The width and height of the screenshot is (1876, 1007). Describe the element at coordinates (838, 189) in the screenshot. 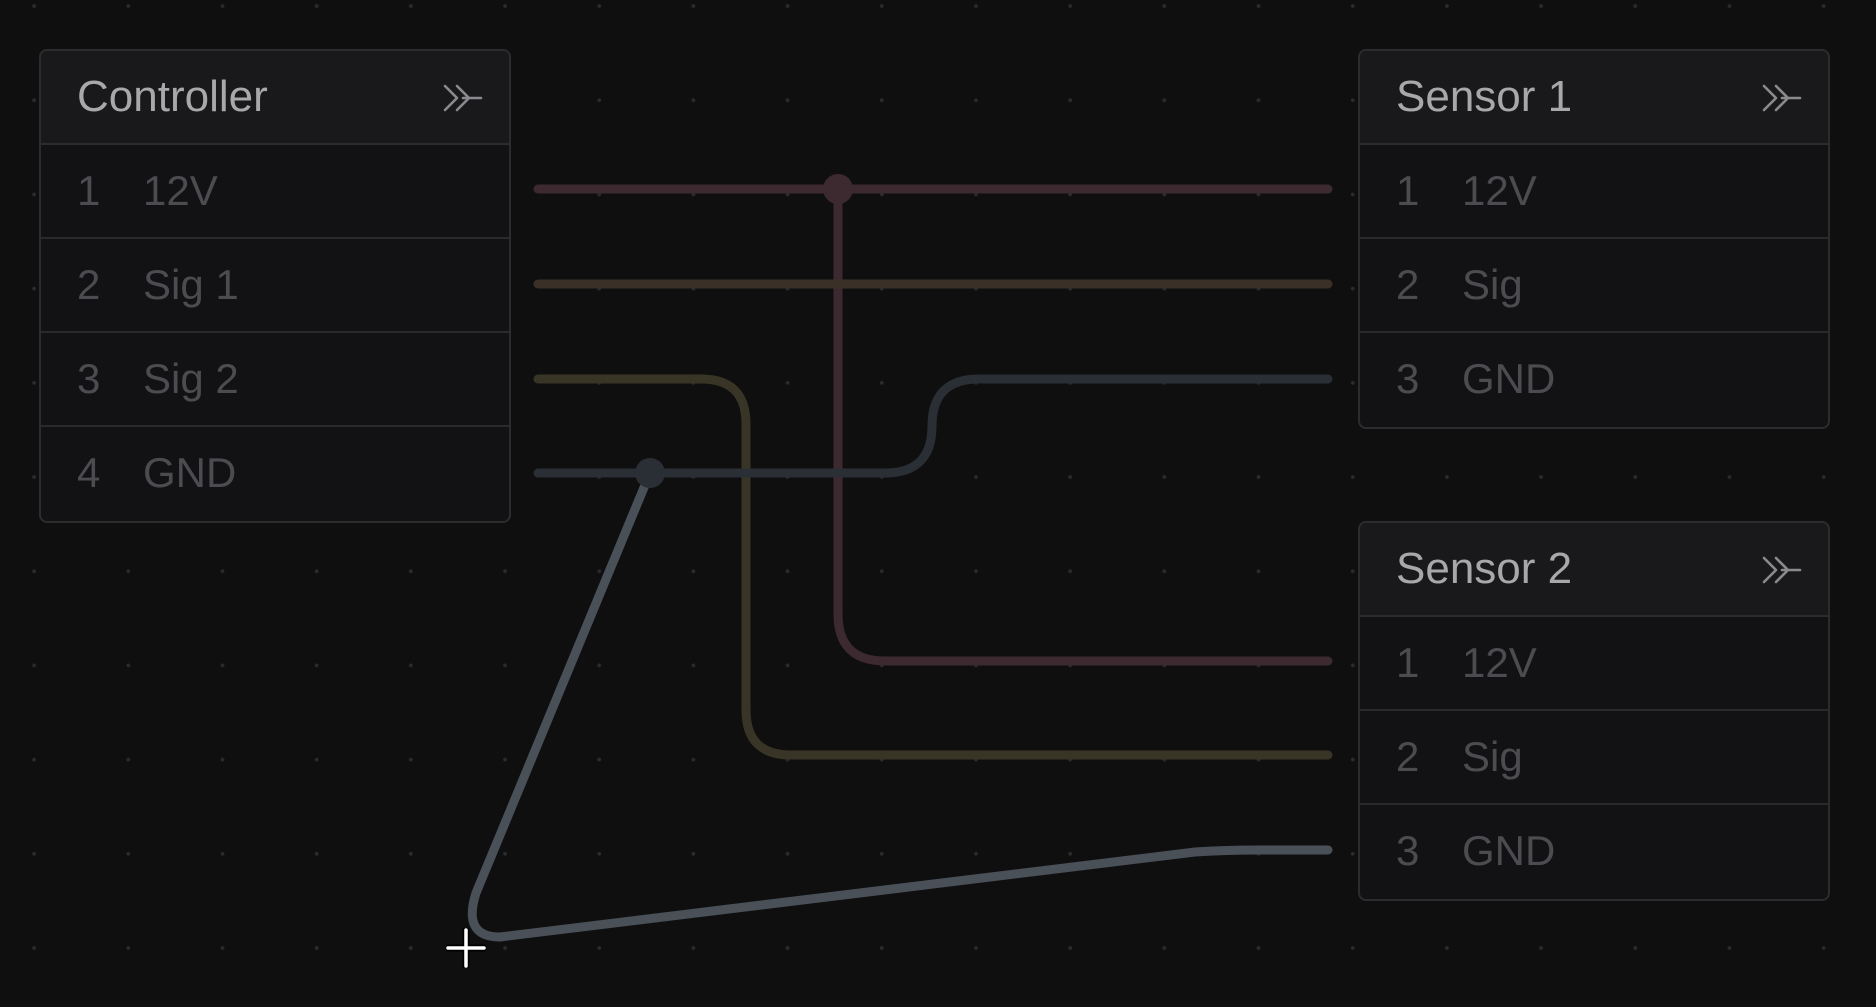

I see `junction-dot-12v` at that location.